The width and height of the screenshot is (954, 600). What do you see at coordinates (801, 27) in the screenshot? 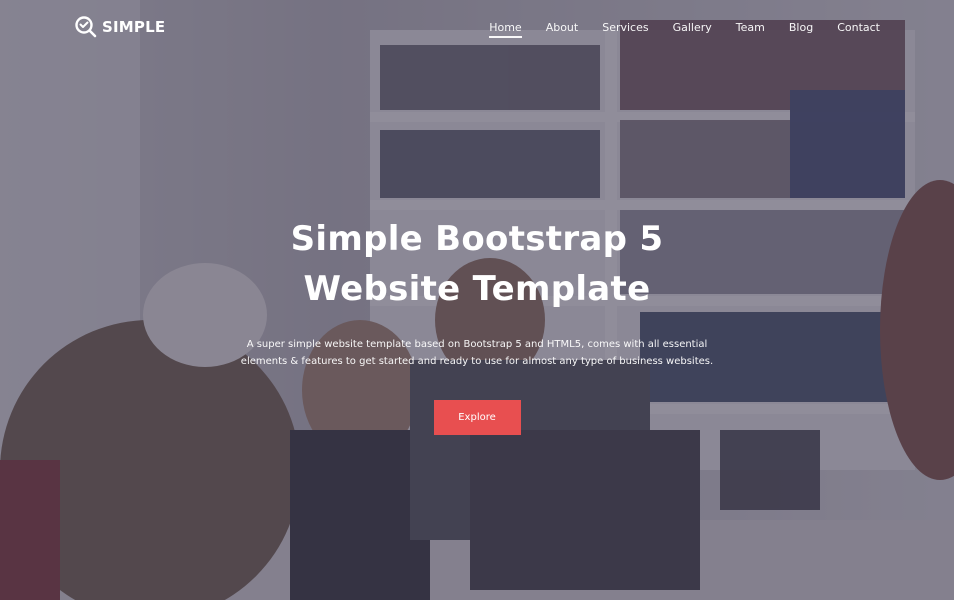
I see `nav-item-blog: Blog` at bounding box center [801, 27].